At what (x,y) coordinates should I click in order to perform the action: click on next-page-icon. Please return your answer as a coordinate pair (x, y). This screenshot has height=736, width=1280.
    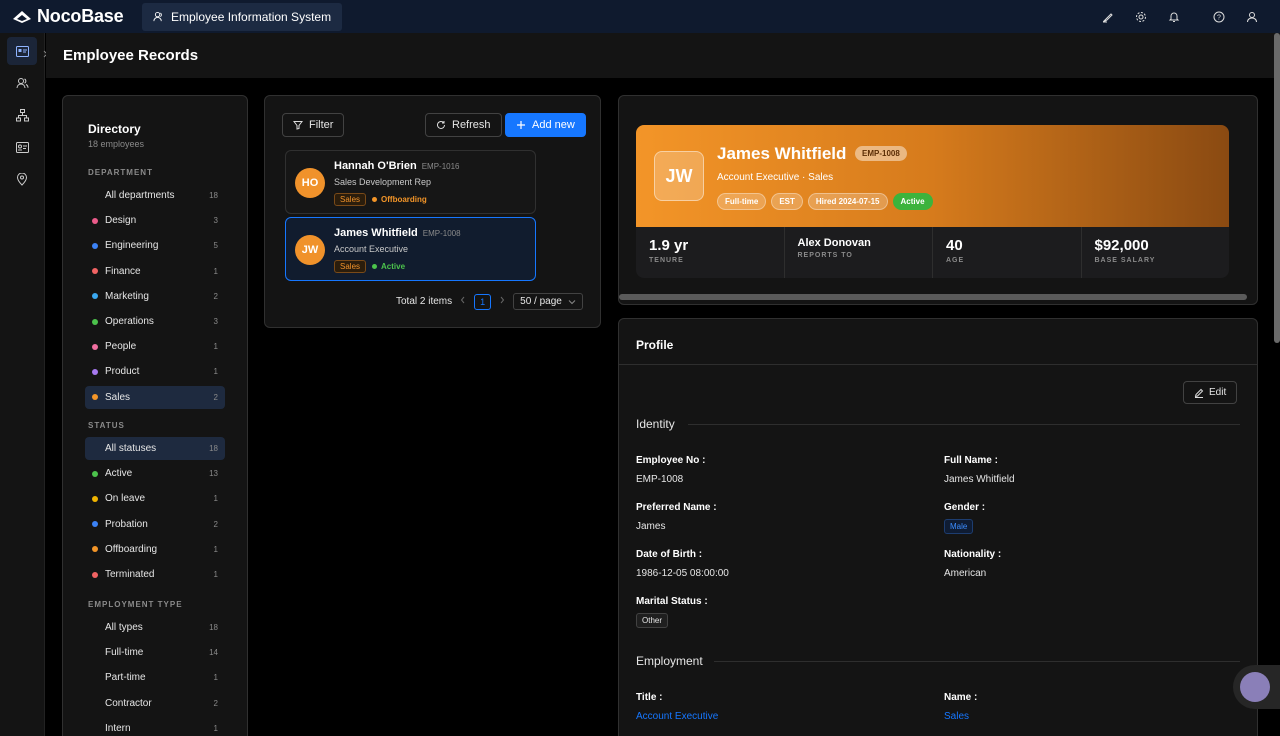
    Looking at the image, I should click on (502, 301).